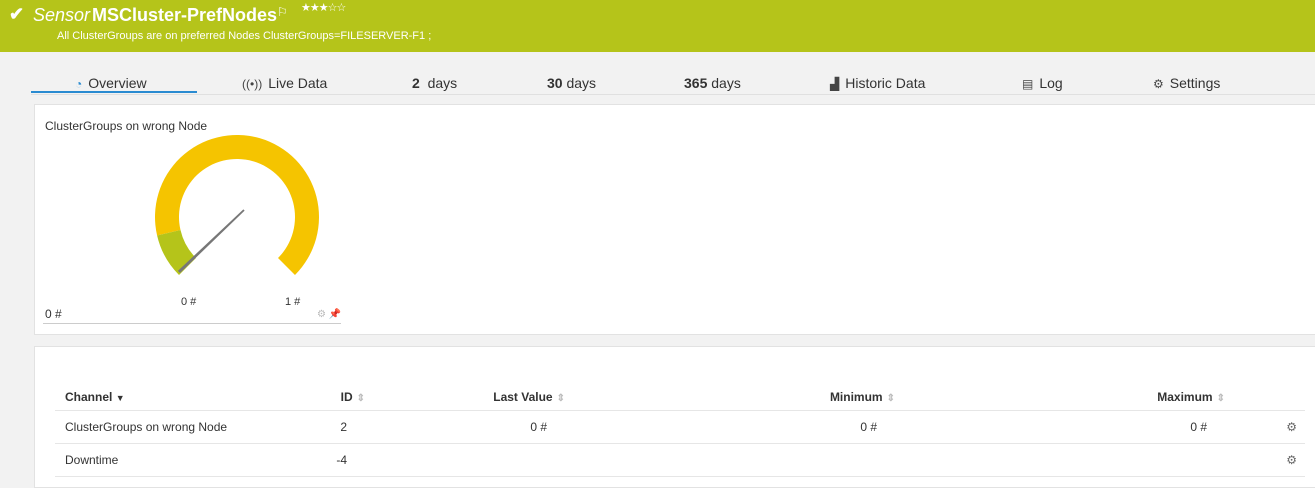  Describe the element at coordinates (1028, 84) in the screenshot. I see `log-icon: ▤` at that location.